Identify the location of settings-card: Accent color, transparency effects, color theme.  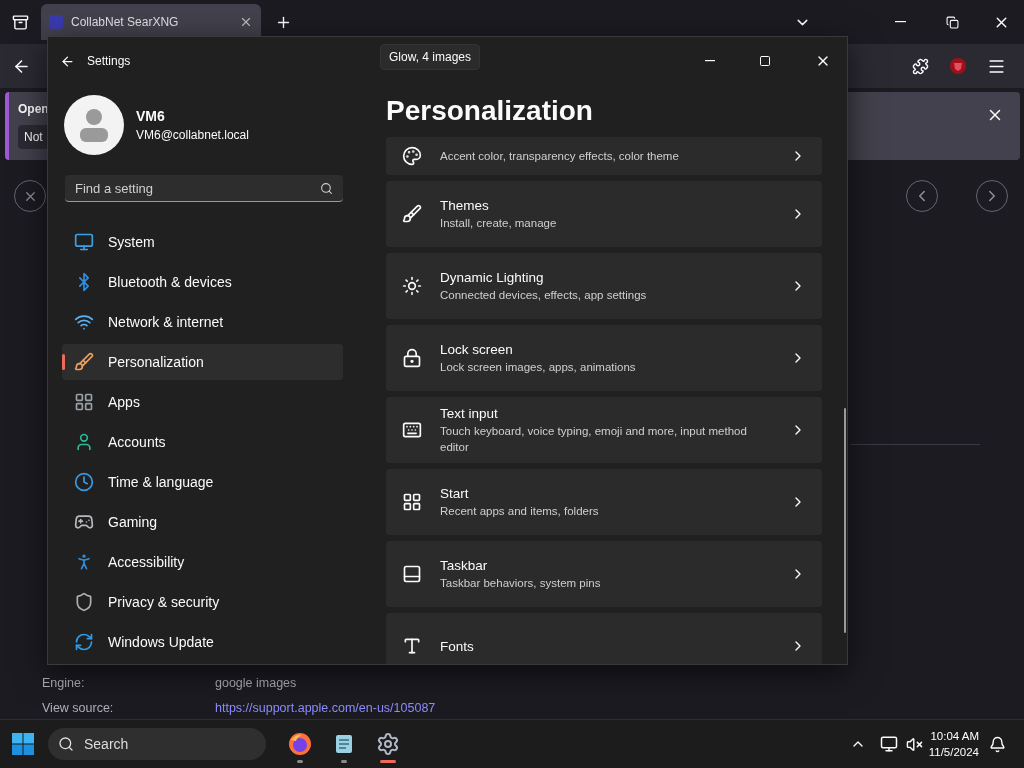
(604, 156).